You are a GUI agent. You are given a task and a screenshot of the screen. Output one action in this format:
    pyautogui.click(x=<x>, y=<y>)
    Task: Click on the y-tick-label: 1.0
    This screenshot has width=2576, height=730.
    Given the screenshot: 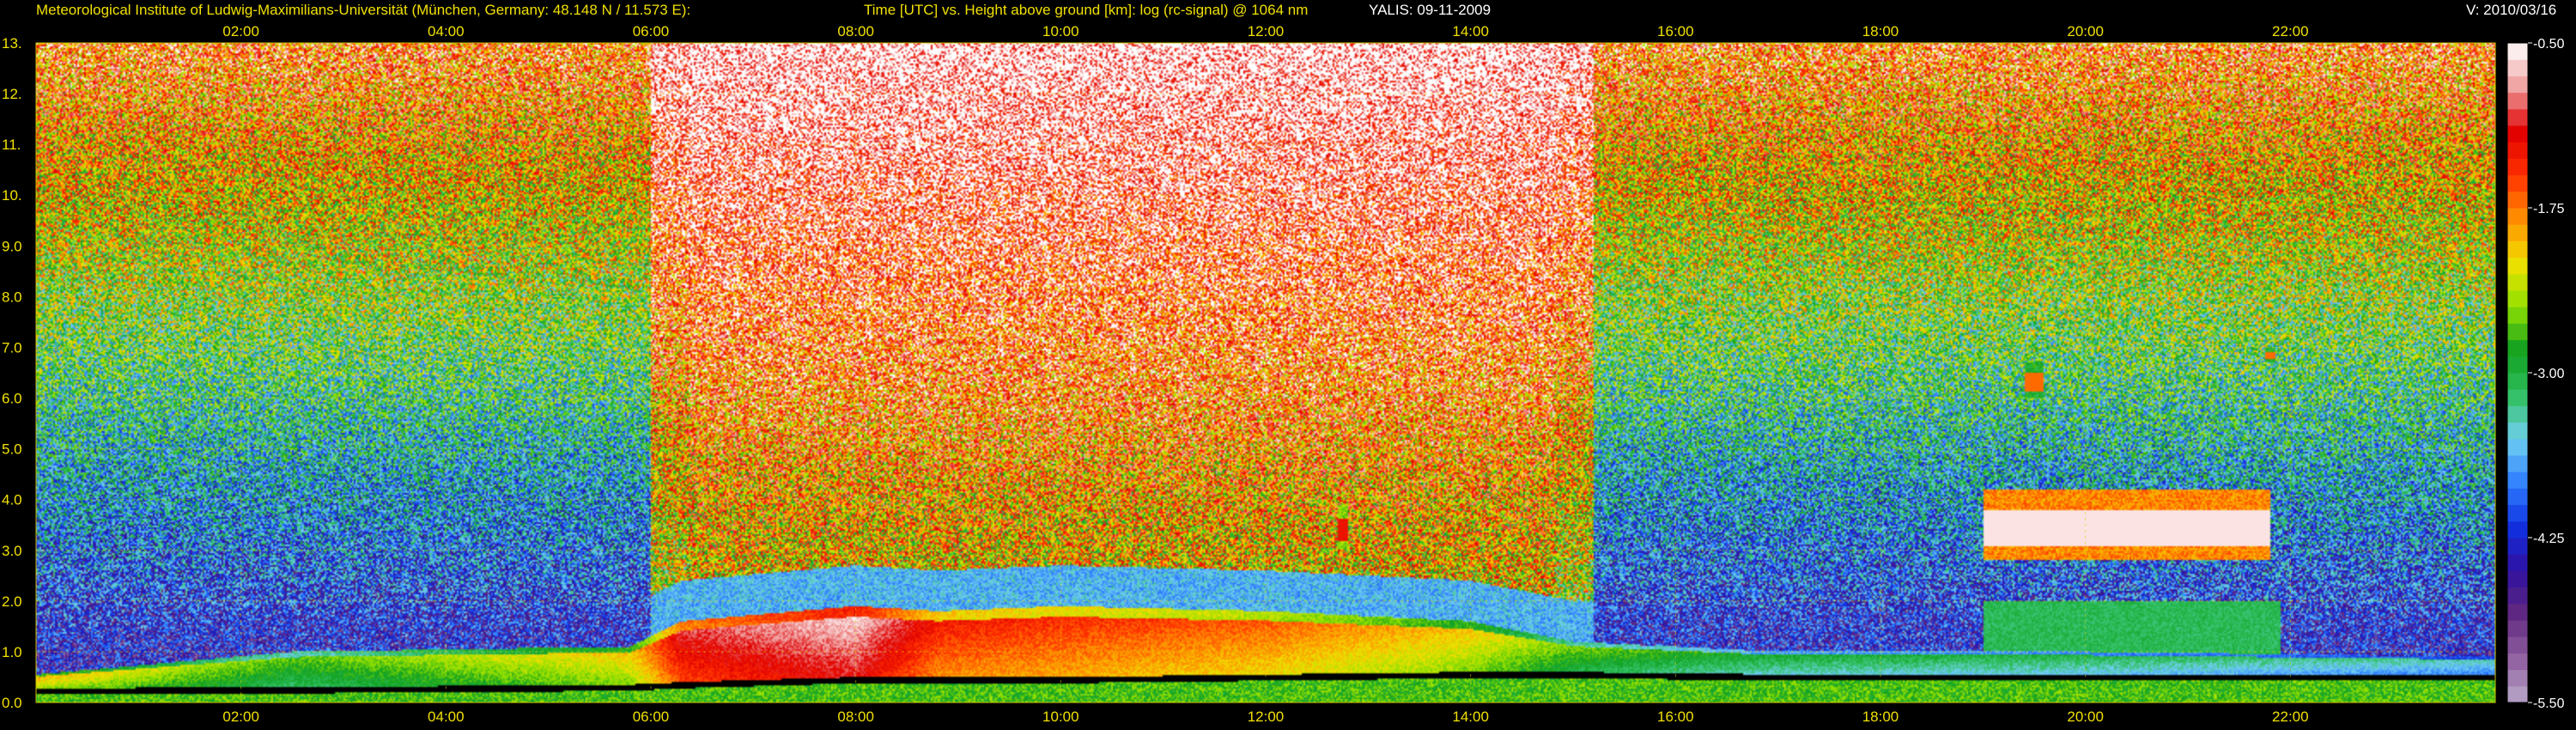 What is the action you would take?
    pyautogui.click(x=12, y=652)
    